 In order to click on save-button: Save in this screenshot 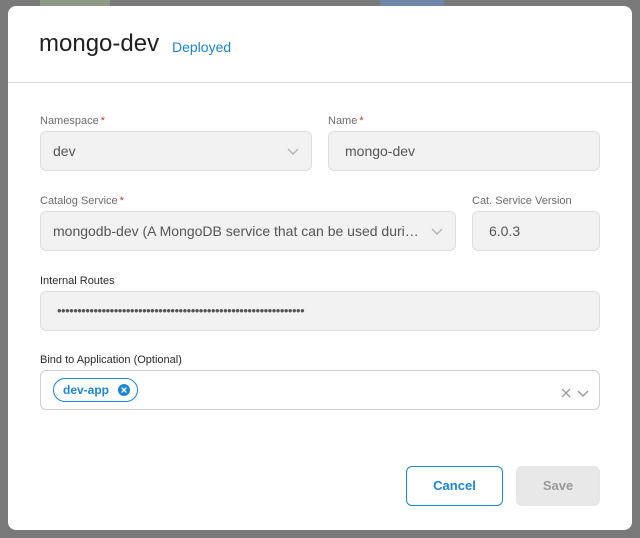, I will do `click(558, 486)`.